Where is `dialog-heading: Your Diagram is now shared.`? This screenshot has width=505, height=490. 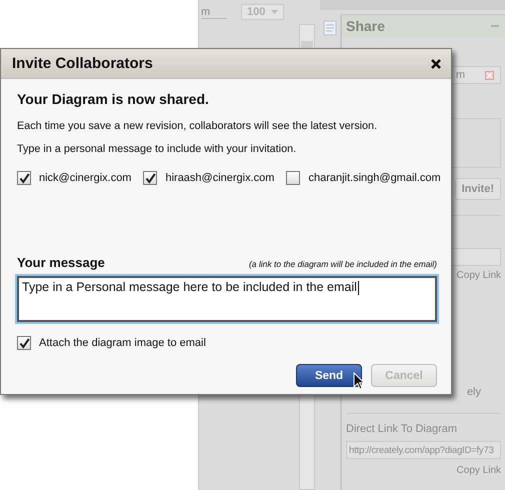 dialog-heading: Your Diagram is now shared. is located at coordinates (113, 99).